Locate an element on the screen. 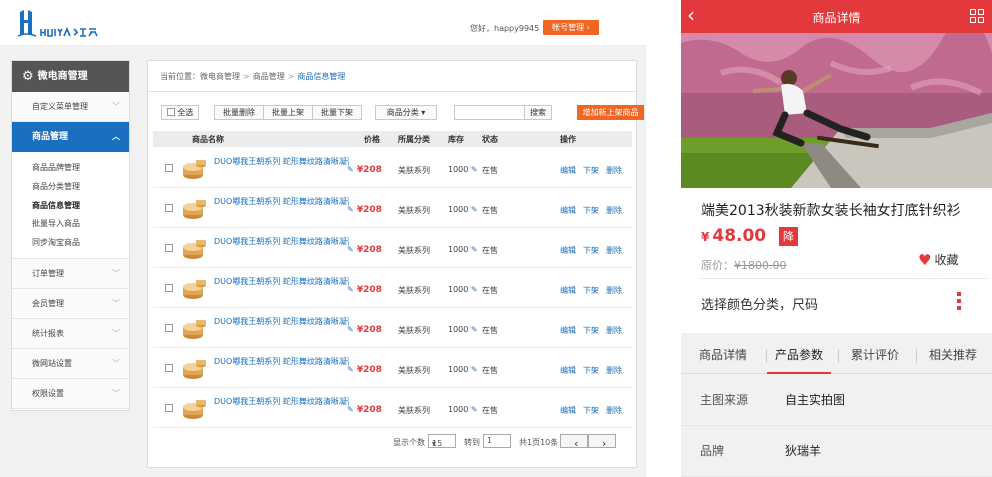 The height and width of the screenshot is (477, 992). tab-product-detail: 商品详情 is located at coordinates (723, 357).